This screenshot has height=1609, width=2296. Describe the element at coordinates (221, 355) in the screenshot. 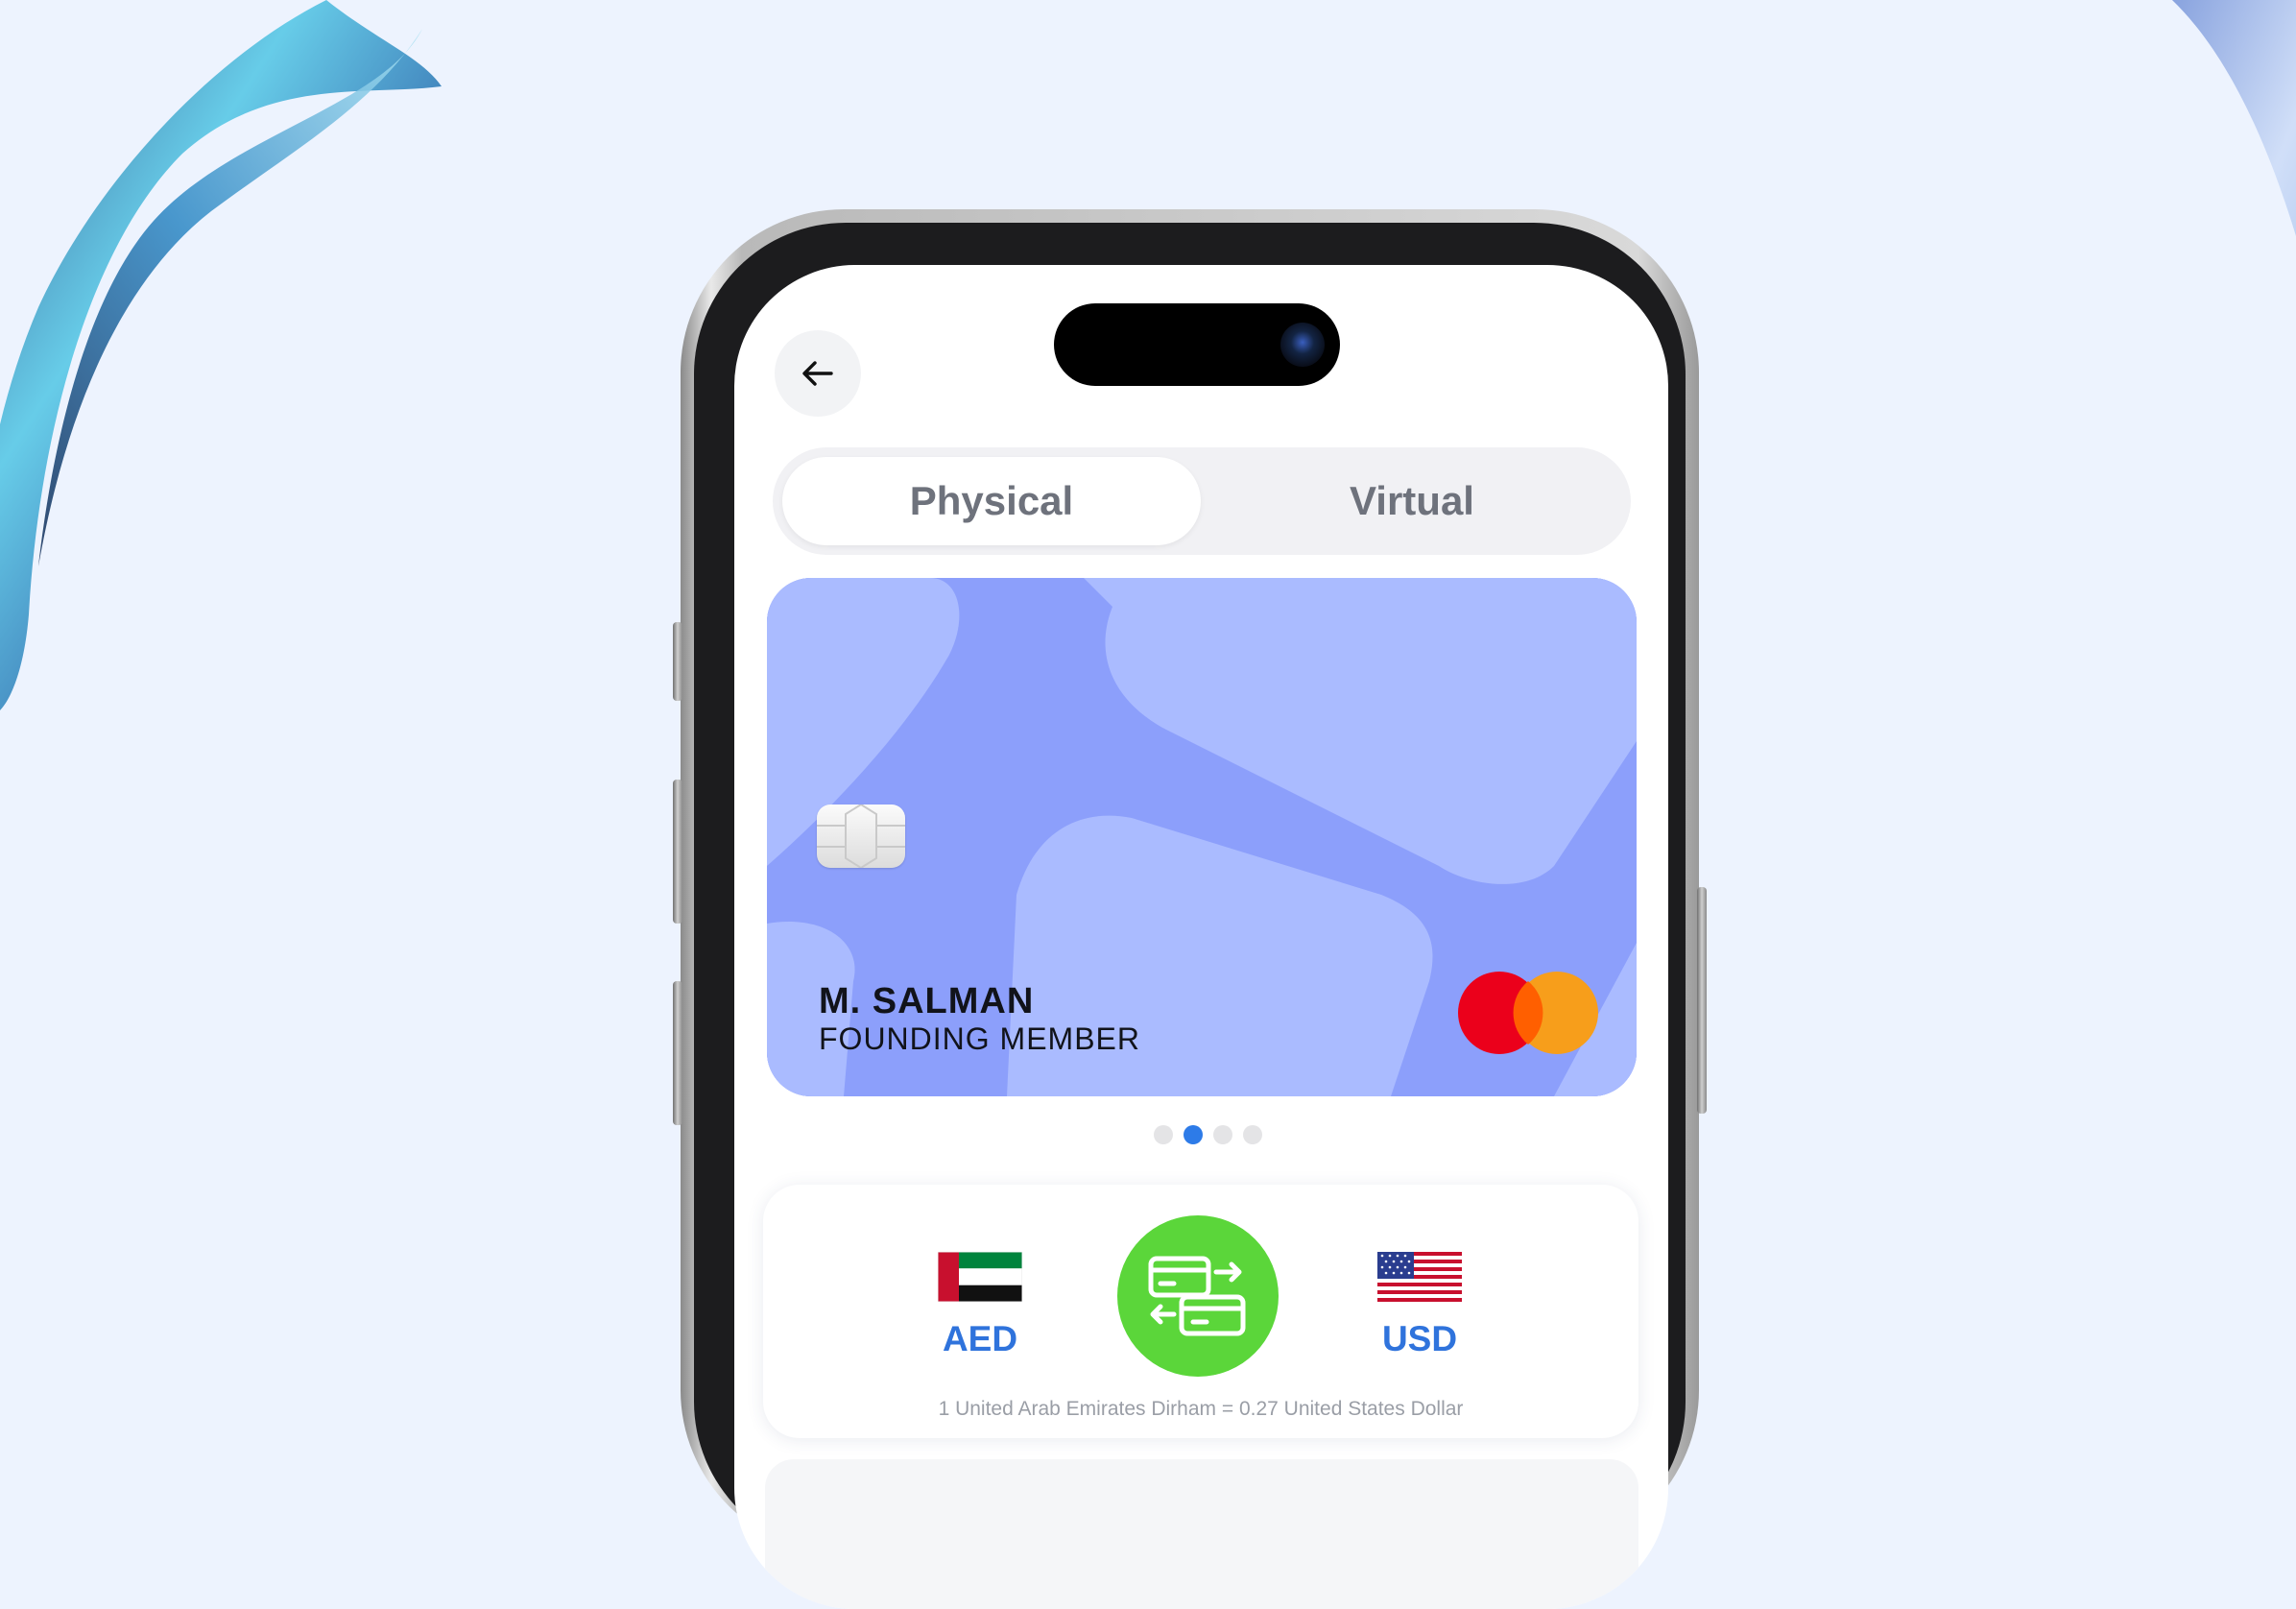

I see `glass-ribbon-decoration` at that location.